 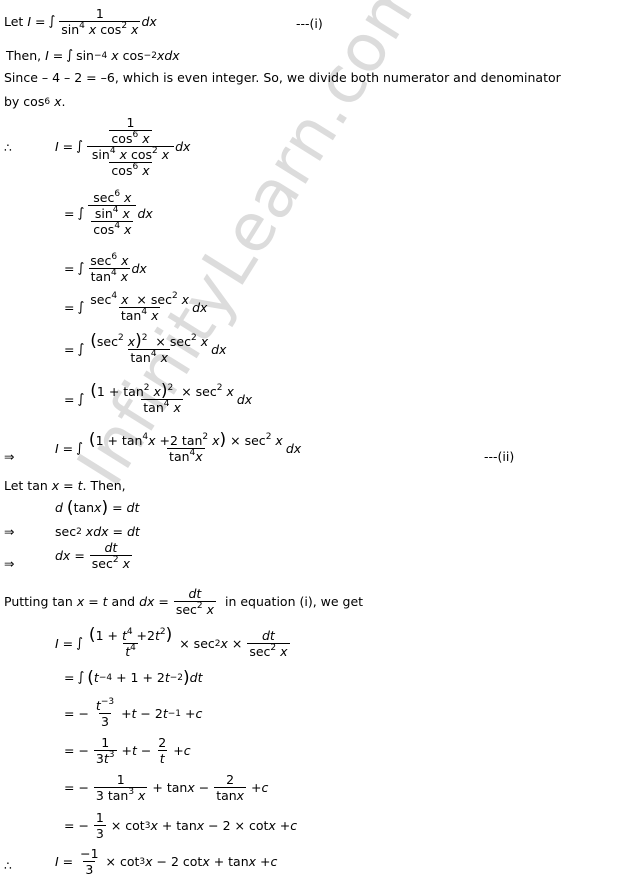 I want to click on implies-symbol-2: ⇒, so click(x=9, y=531).